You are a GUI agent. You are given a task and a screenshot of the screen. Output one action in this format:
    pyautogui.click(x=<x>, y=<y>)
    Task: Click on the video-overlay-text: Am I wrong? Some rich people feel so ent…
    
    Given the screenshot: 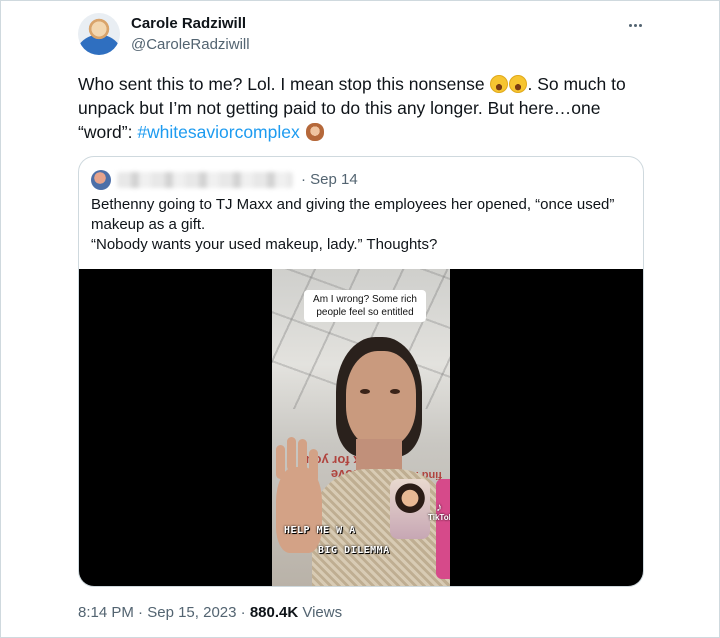 What is the action you would take?
    pyautogui.click(x=365, y=306)
    